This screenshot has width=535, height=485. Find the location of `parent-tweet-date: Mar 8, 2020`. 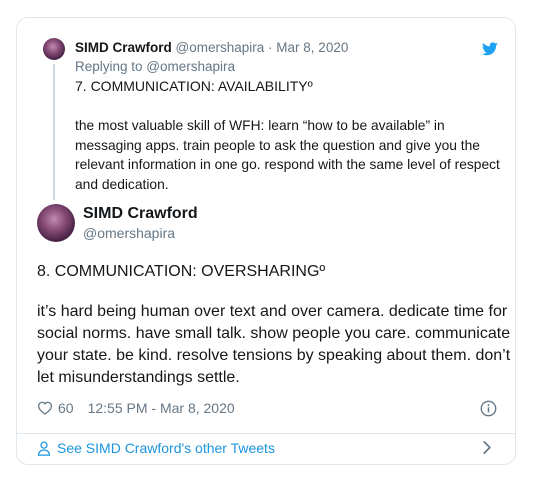

parent-tweet-date: Mar 8, 2020 is located at coordinates (312, 47).